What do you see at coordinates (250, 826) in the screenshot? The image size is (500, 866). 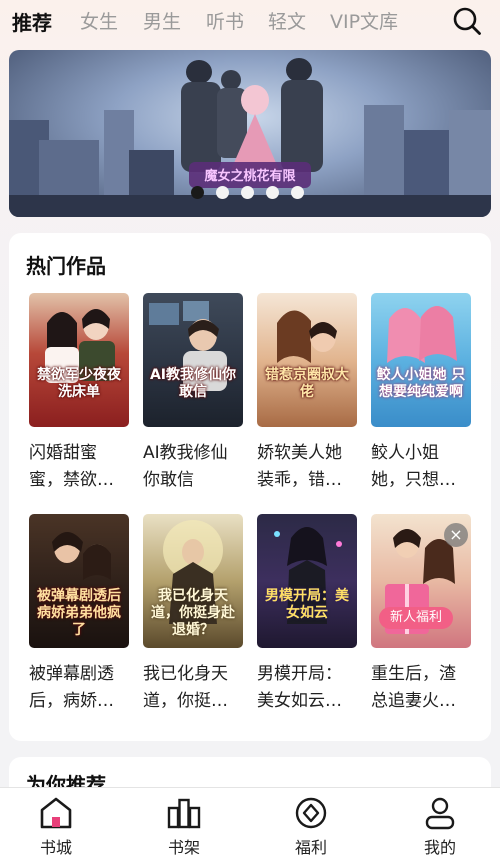 I see `bottom-nav: 书城 书架 福利 我的` at bounding box center [250, 826].